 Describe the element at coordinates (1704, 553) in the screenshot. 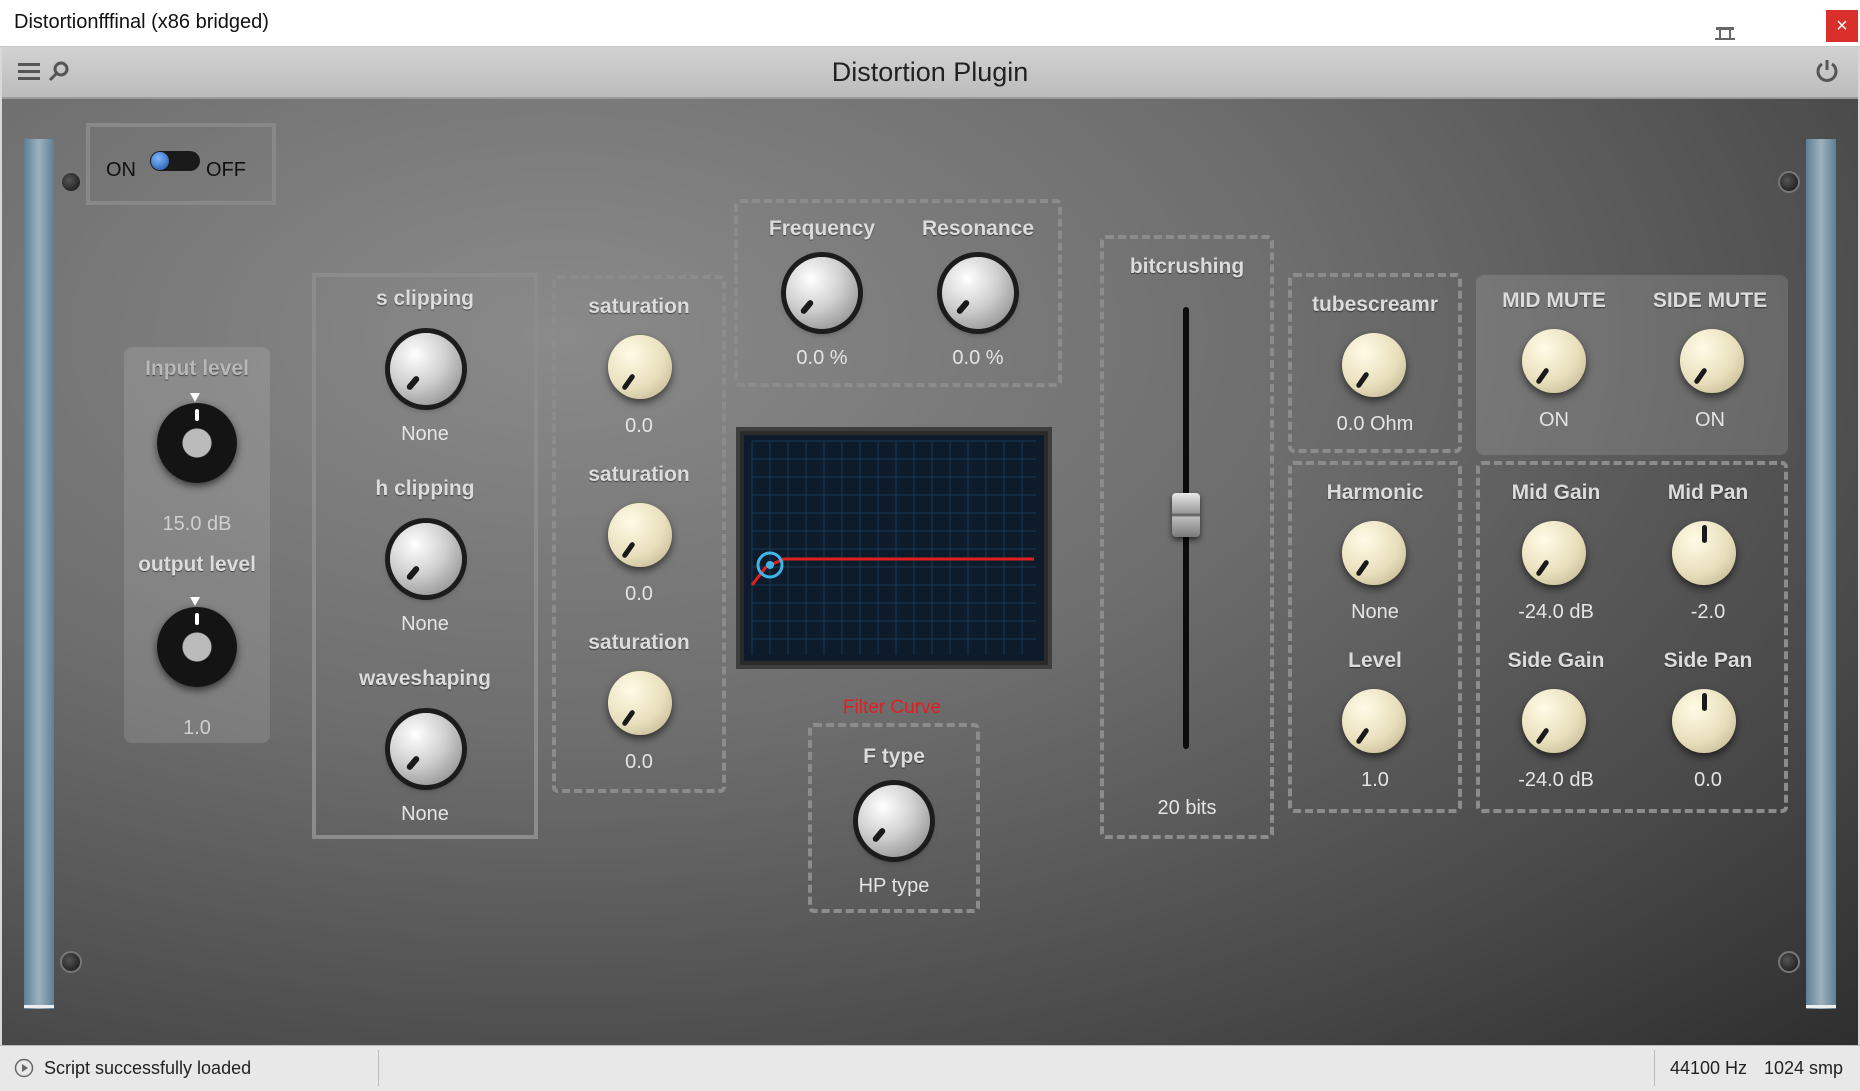

I see `mid-pan-knob` at that location.